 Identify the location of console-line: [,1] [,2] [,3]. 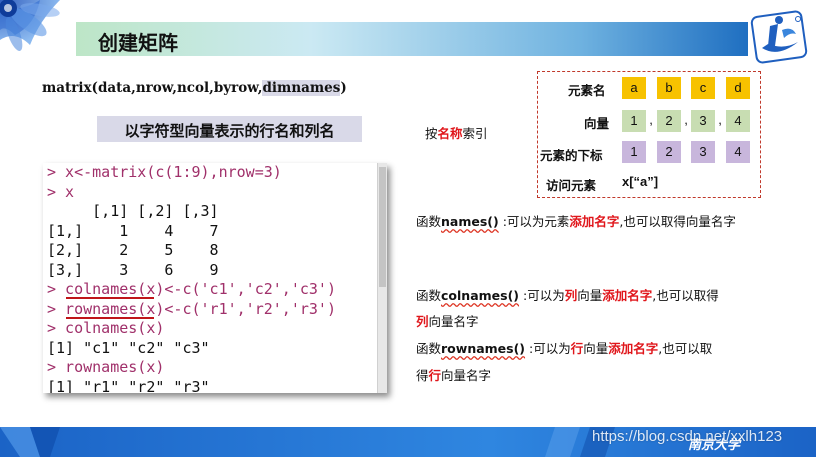
(133, 211).